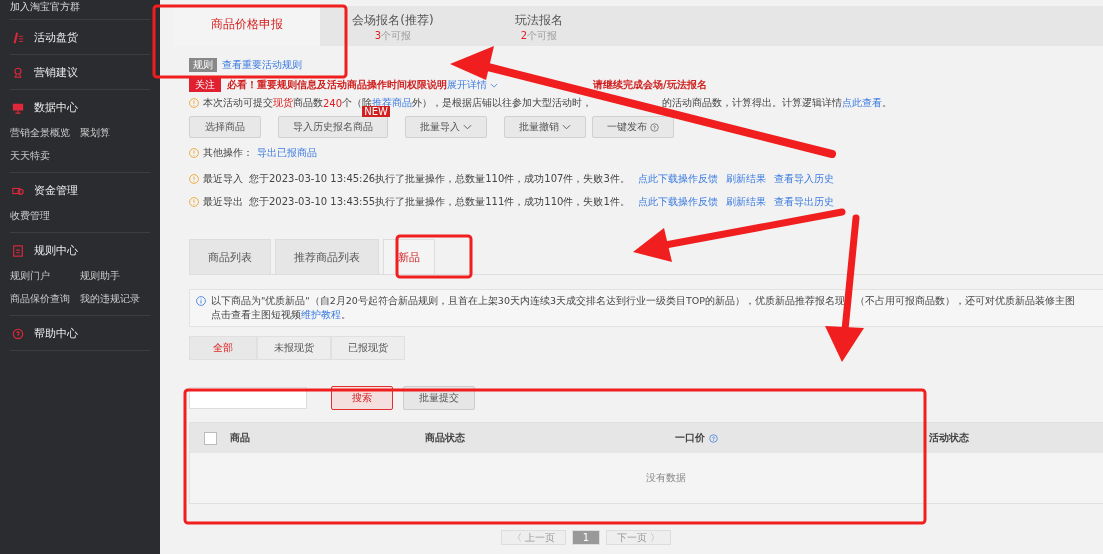 The height and width of the screenshot is (554, 1103). What do you see at coordinates (803, 179) in the screenshot?
I see `log-link: 查看导入历史` at bounding box center [803, 179].